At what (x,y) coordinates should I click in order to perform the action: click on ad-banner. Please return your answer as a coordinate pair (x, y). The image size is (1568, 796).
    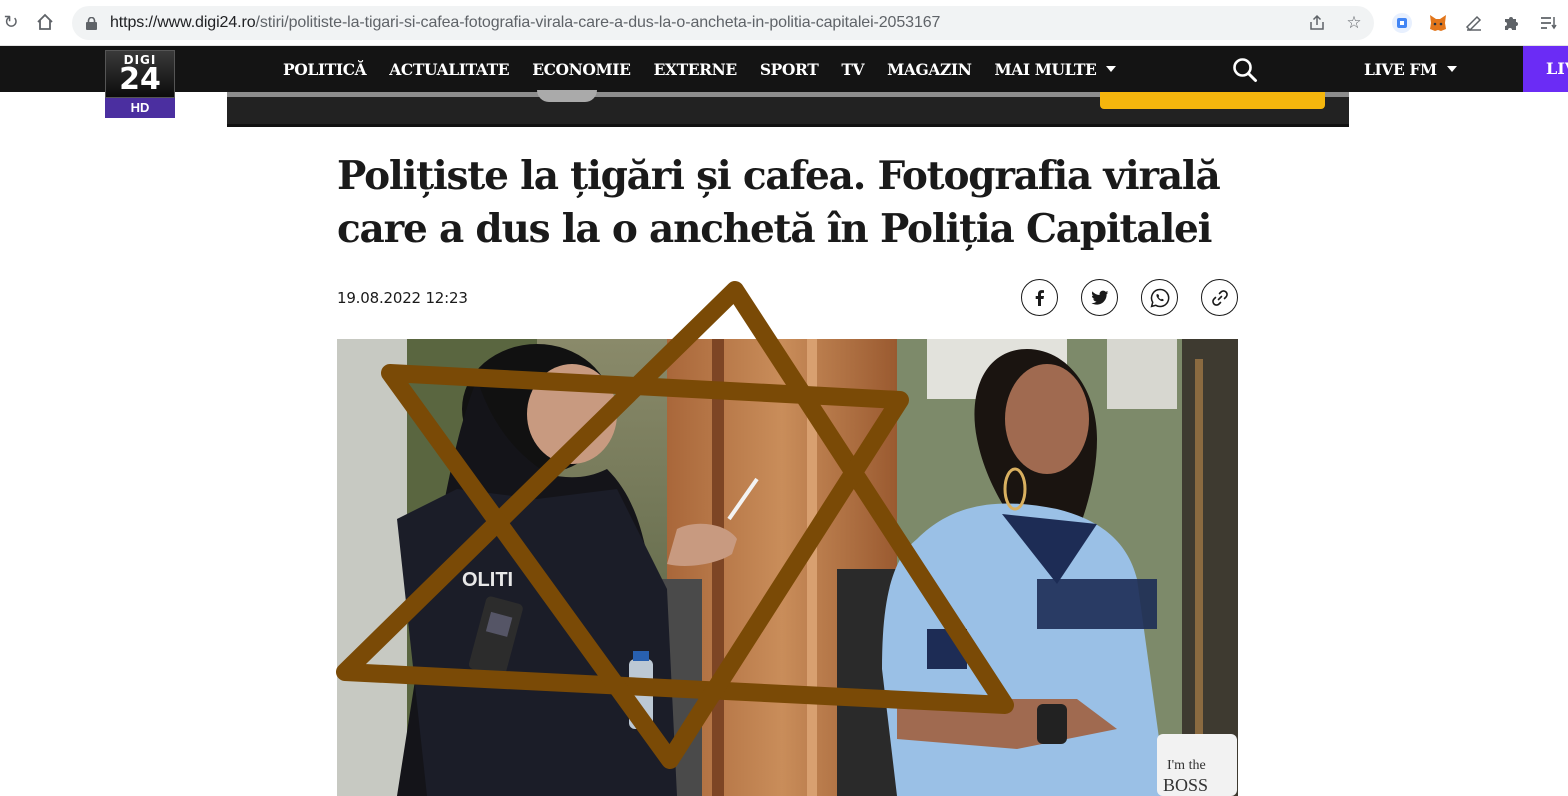
    Looking at the image, I should click on (788, 108).